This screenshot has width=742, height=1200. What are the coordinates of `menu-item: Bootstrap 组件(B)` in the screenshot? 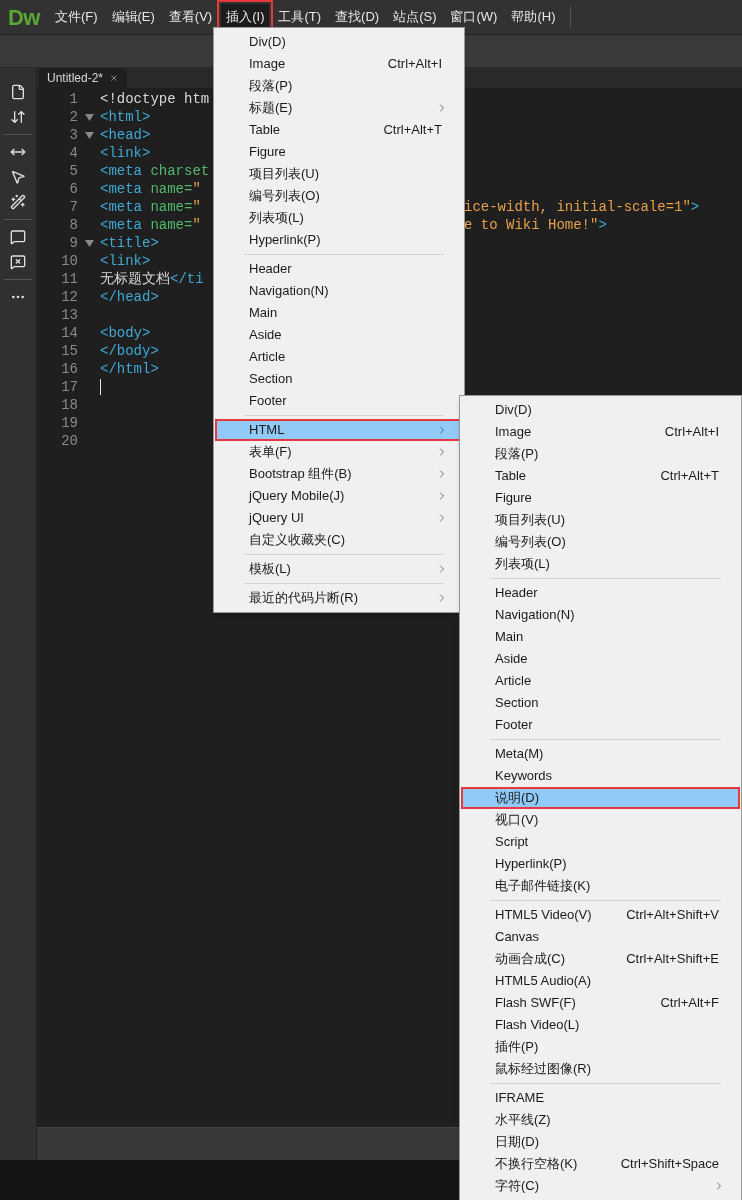 It's located at (339, 474).